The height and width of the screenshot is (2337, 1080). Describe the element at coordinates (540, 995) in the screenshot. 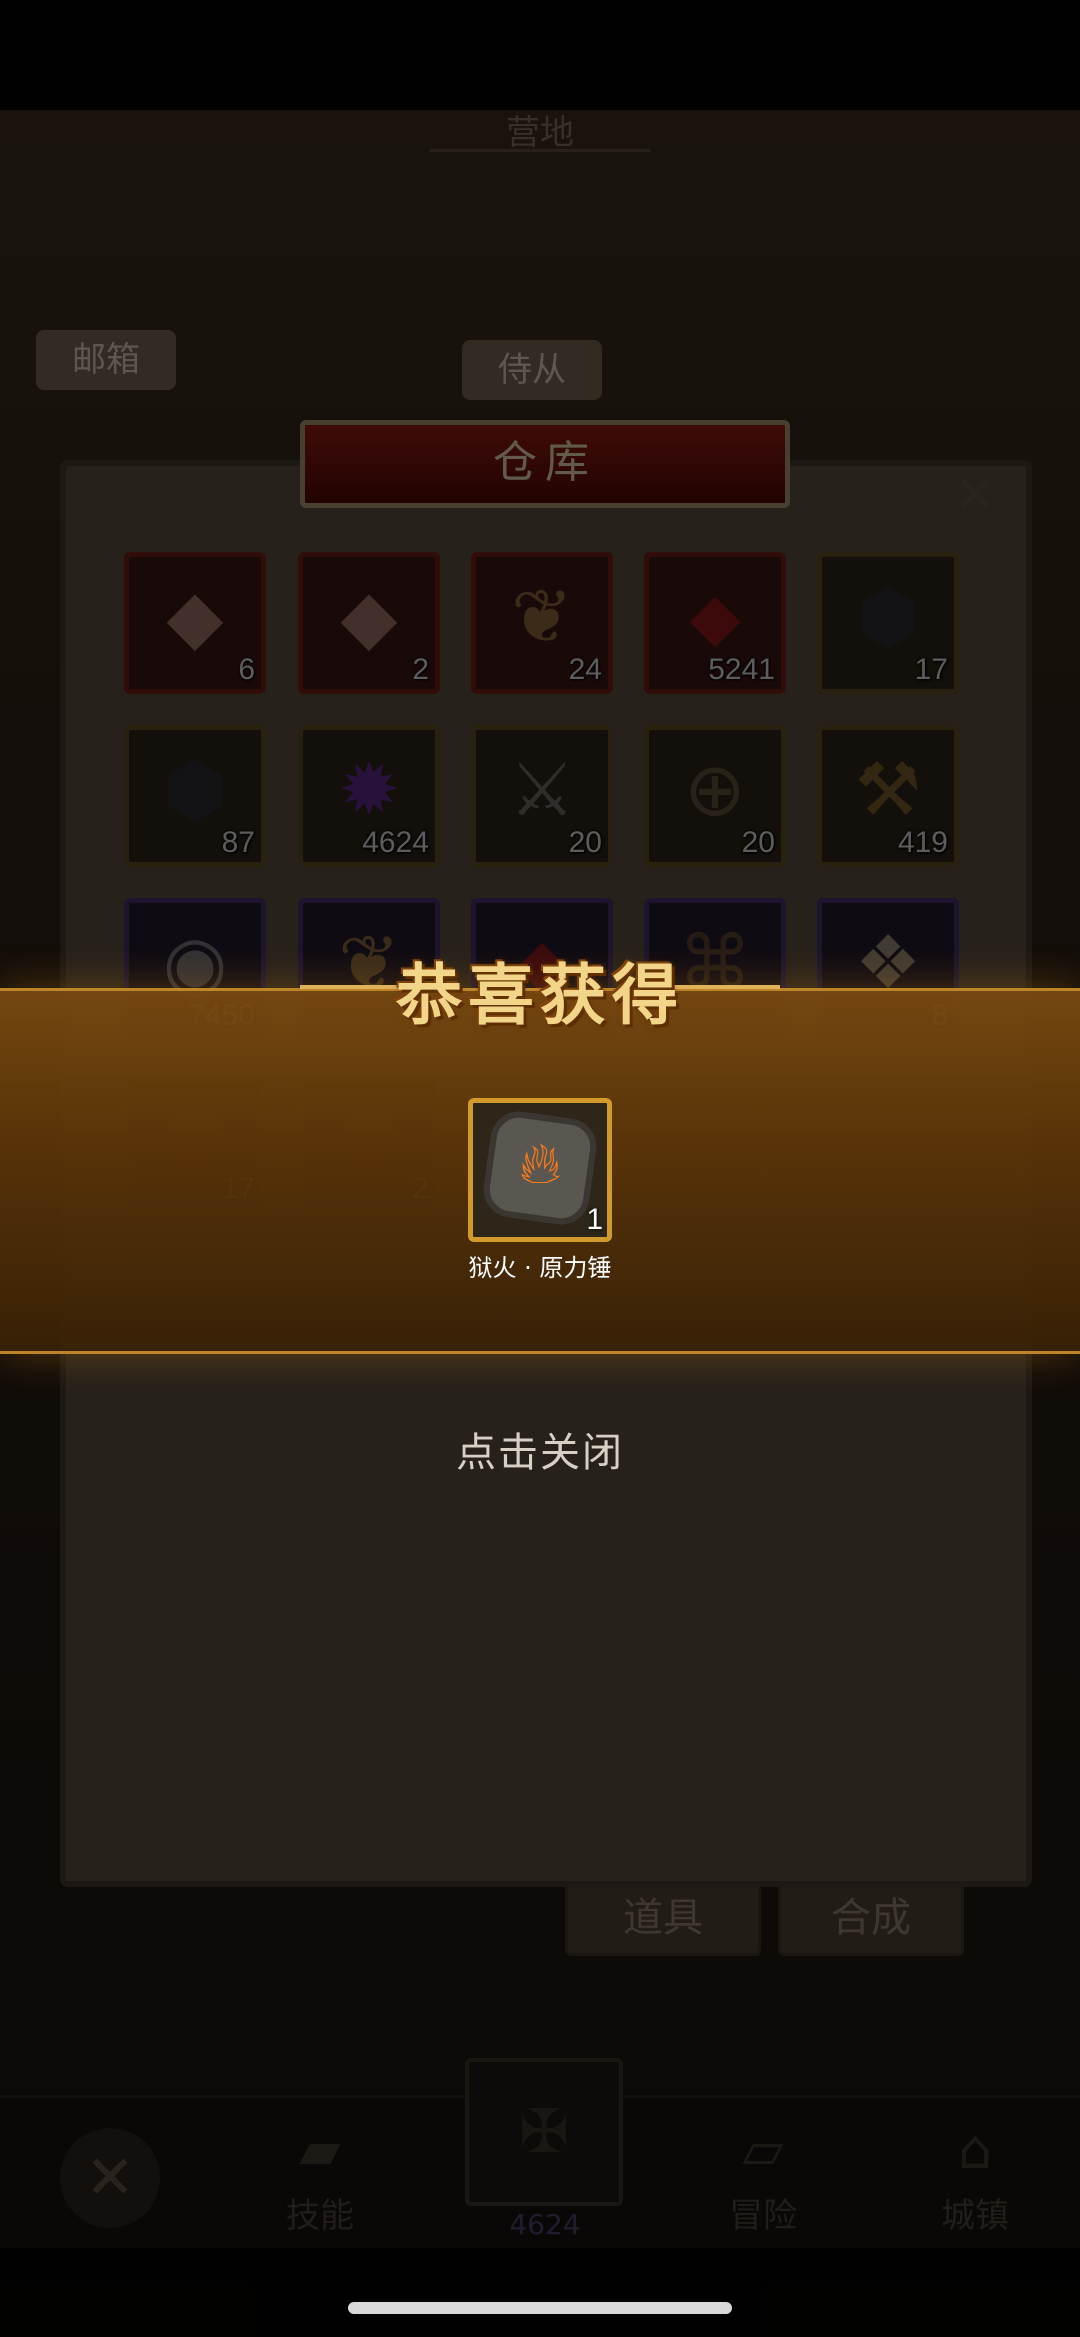

I see `reward-title: 恭喜获得` at that location.